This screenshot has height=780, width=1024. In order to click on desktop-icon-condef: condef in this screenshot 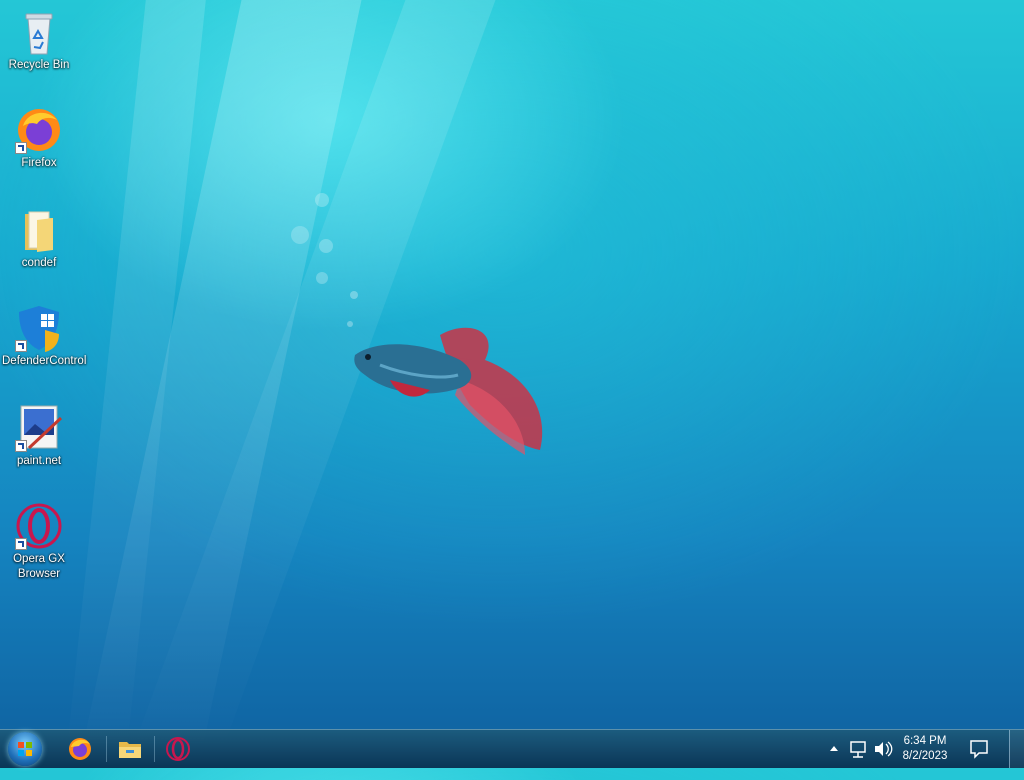, I will do `click(39, 238)`.